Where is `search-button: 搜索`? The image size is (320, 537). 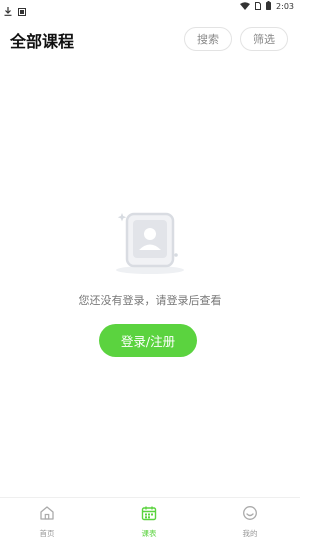
search-button: 搜索 is located at coordinates (208, 39).